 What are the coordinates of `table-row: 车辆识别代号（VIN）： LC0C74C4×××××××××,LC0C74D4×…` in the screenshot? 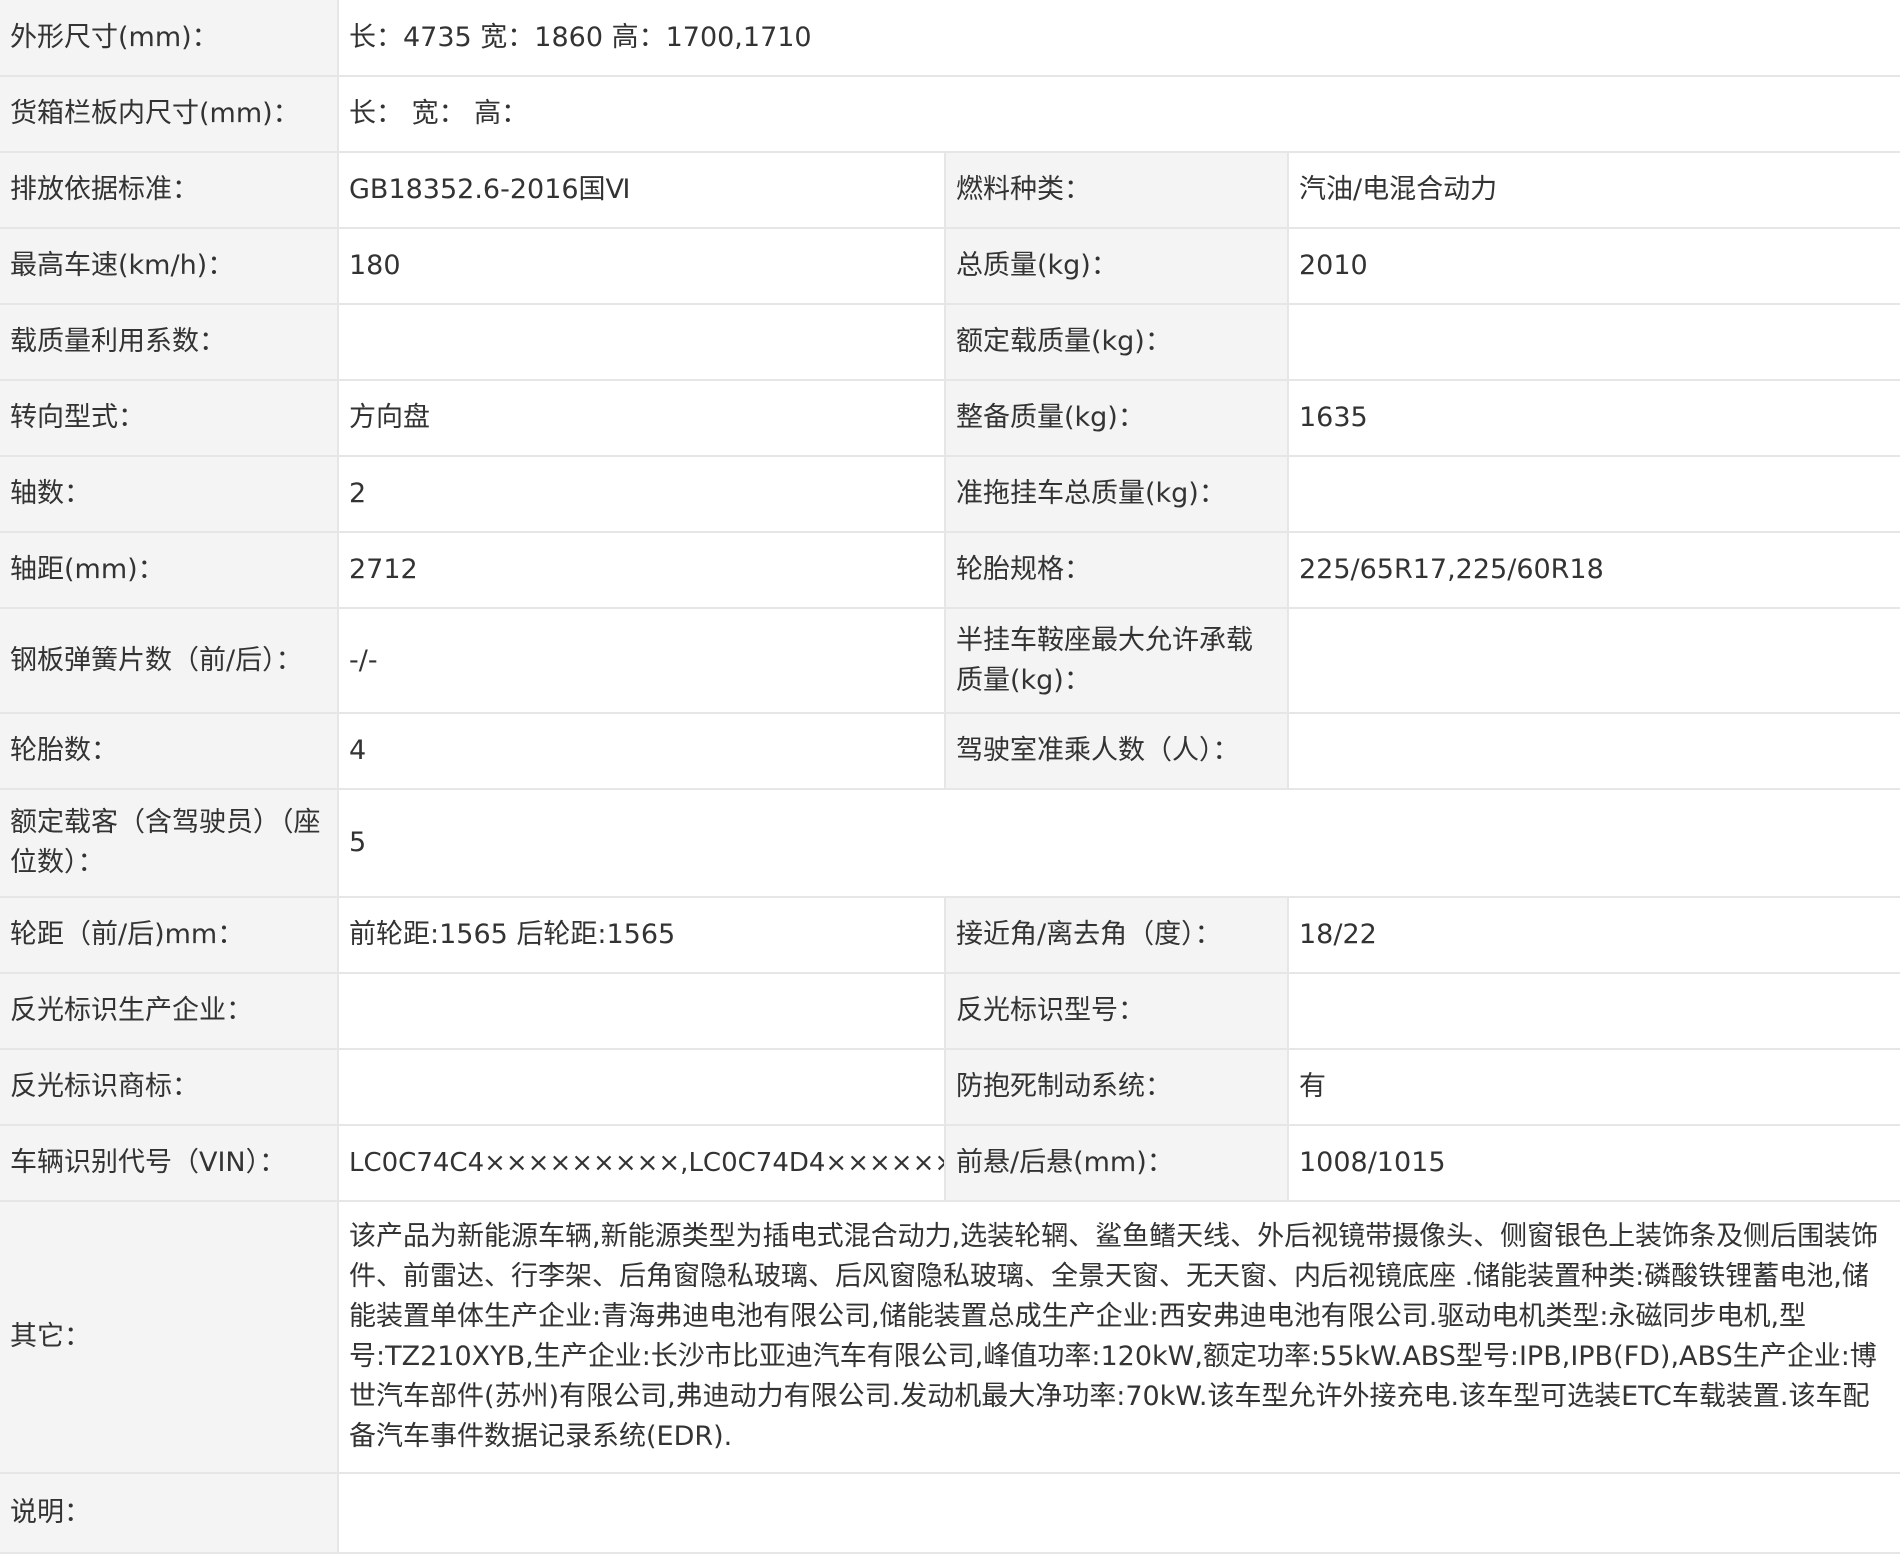 It's located at (950, 1163).